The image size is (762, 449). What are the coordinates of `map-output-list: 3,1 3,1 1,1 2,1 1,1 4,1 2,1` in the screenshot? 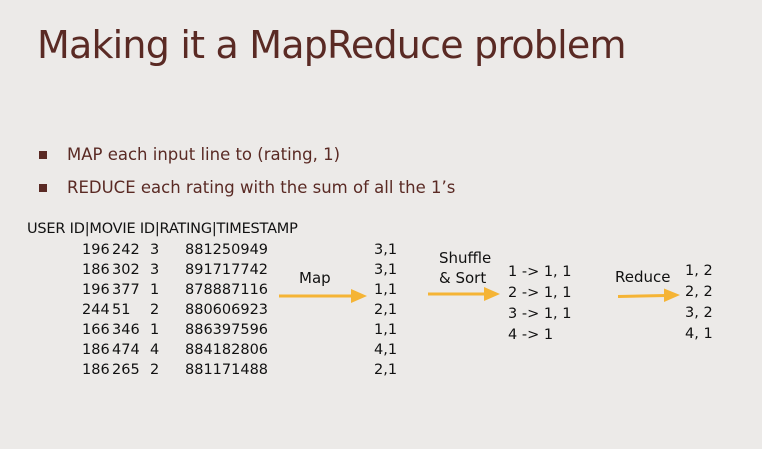 It's located at (385, 310).